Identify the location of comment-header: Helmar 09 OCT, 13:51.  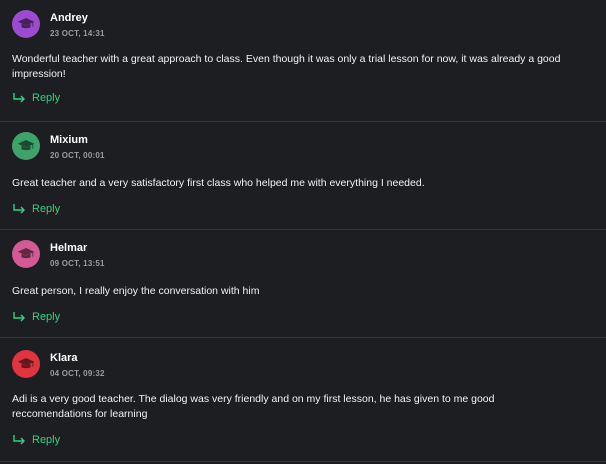
(303, 256).